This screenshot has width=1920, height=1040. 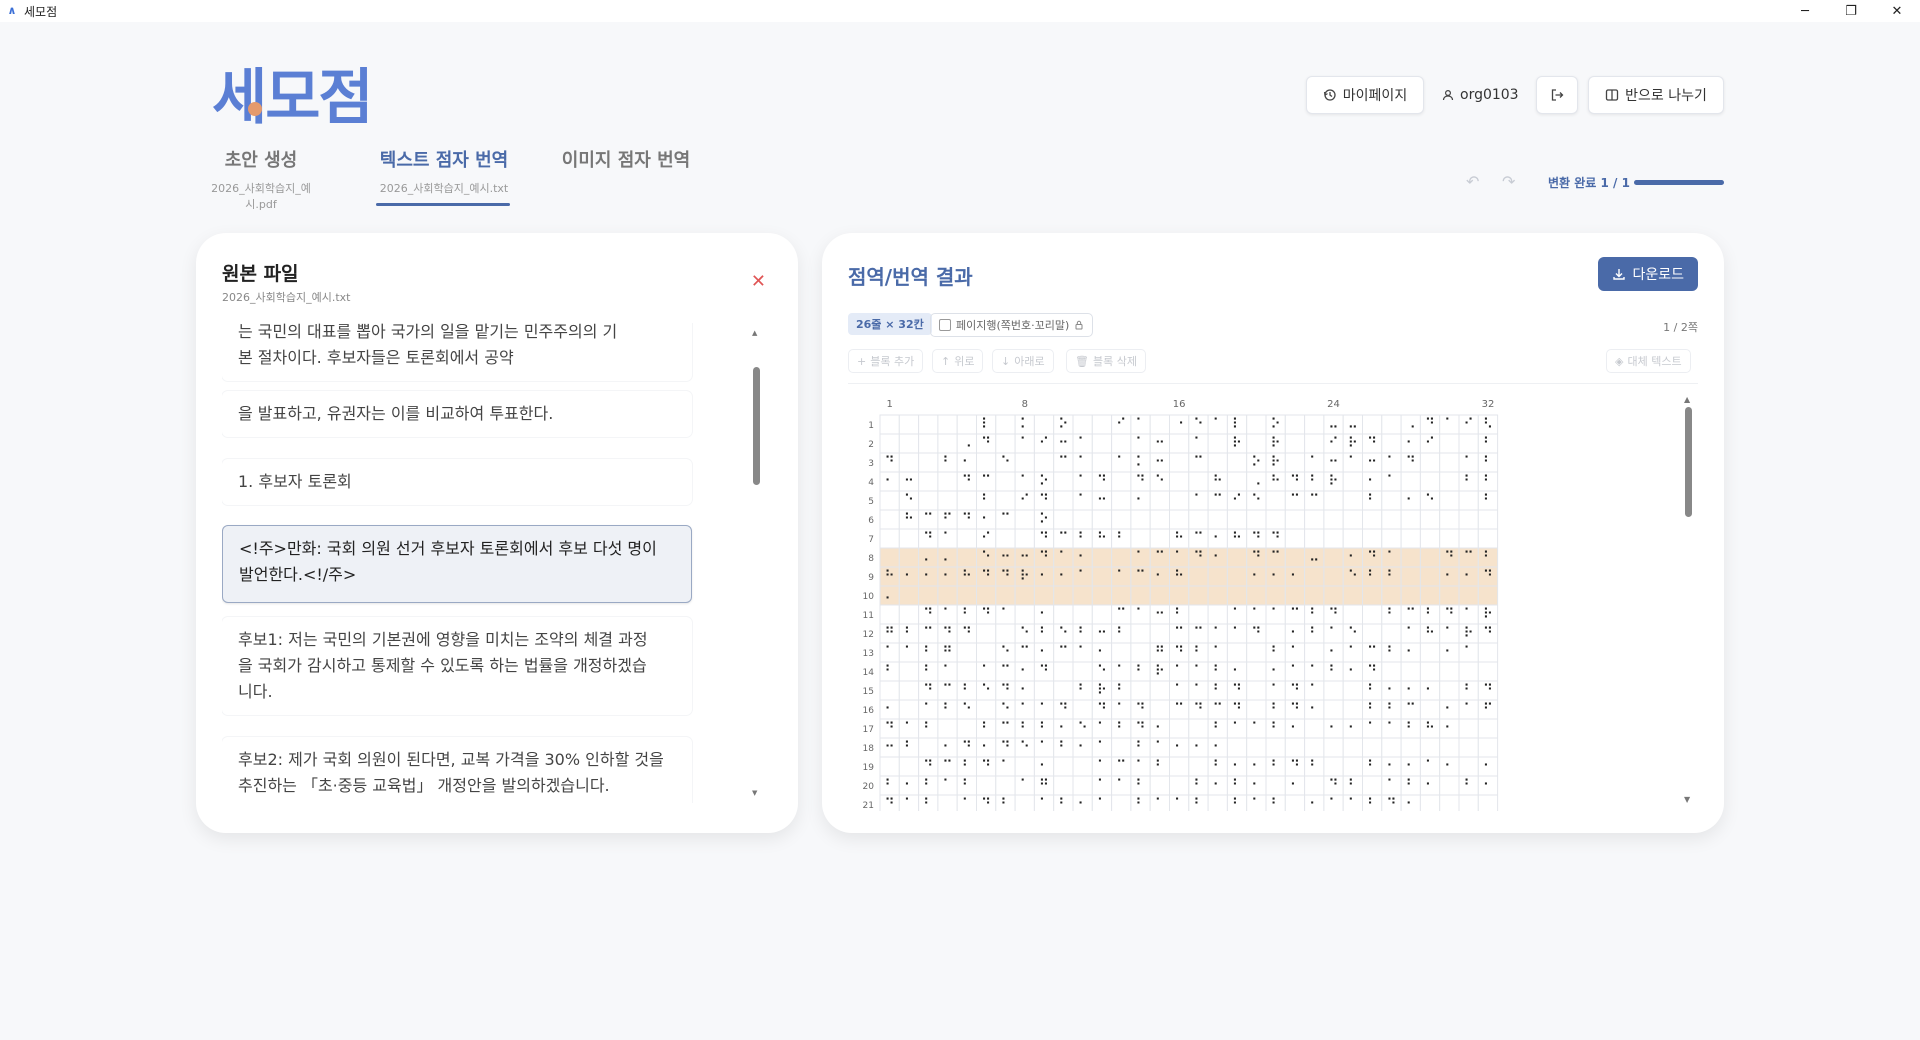 I want to click on close-icon: ✕, so click(x=758, y=281).